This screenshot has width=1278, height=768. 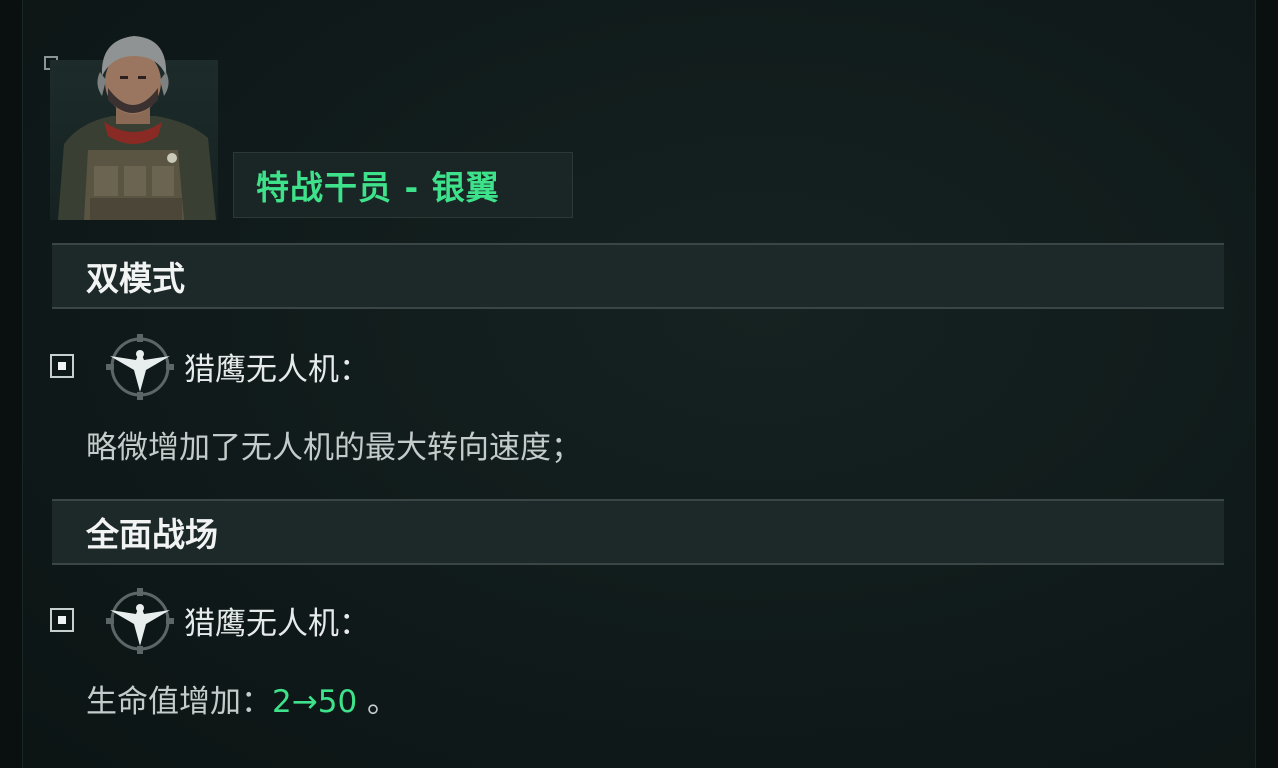 I want to click on description-suffix: 。, so click(x=383, y=702).